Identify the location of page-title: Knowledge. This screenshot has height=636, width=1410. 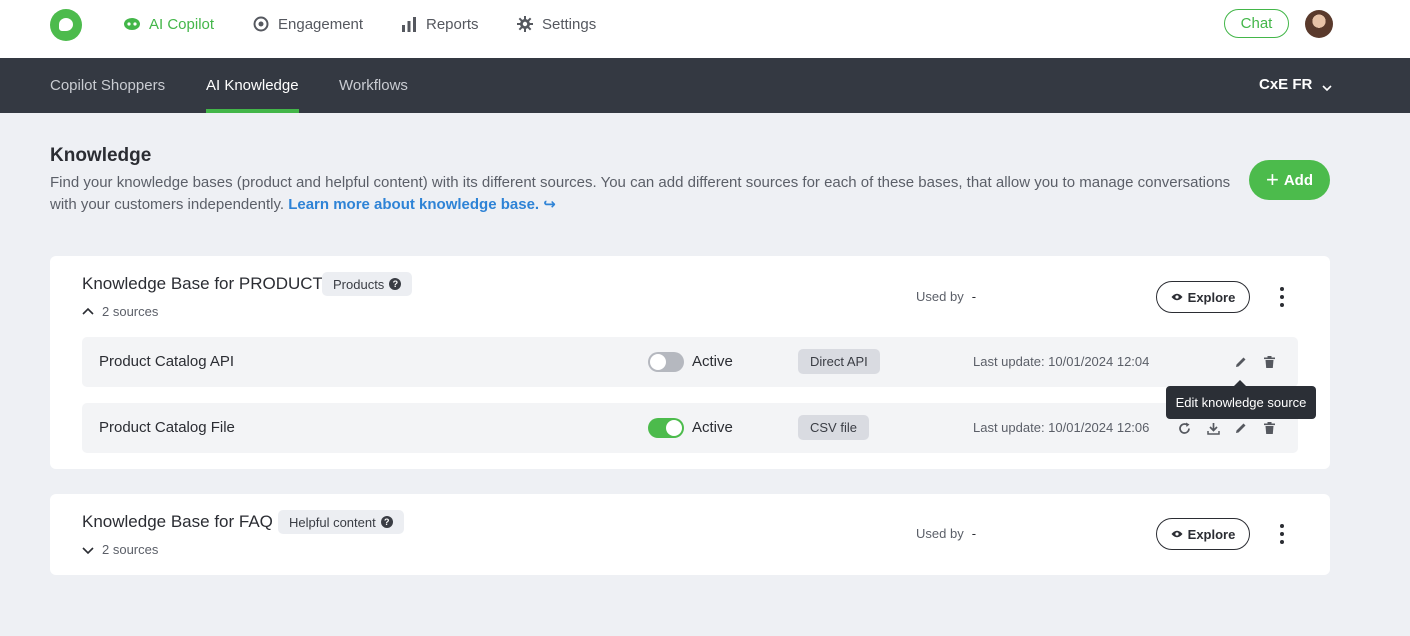
(101, 155).